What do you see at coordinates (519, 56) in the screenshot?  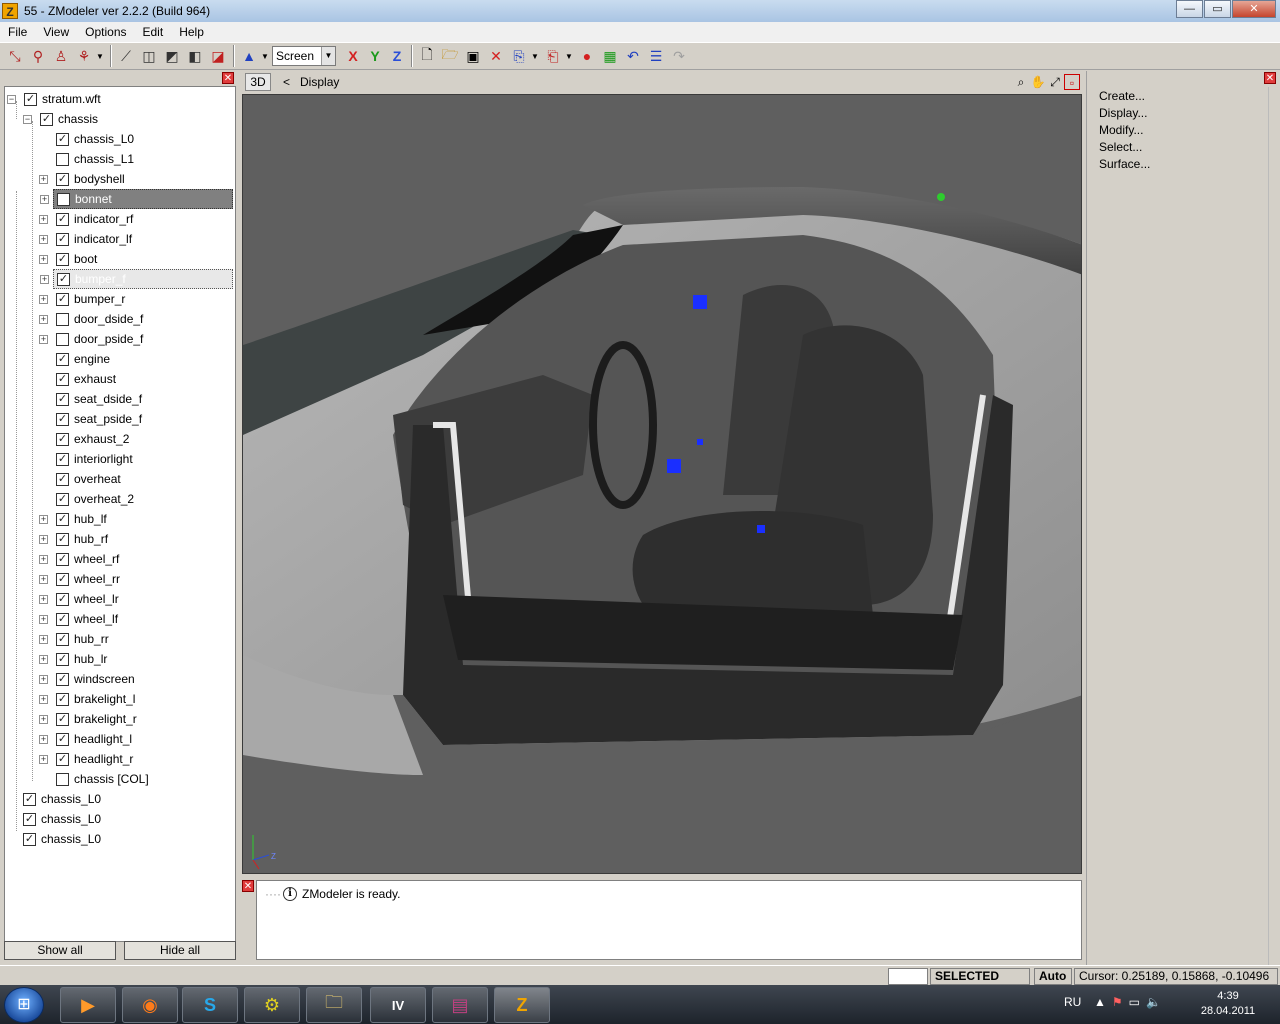 I see `import-icon: ⎘` at bounding box center [519, 56].